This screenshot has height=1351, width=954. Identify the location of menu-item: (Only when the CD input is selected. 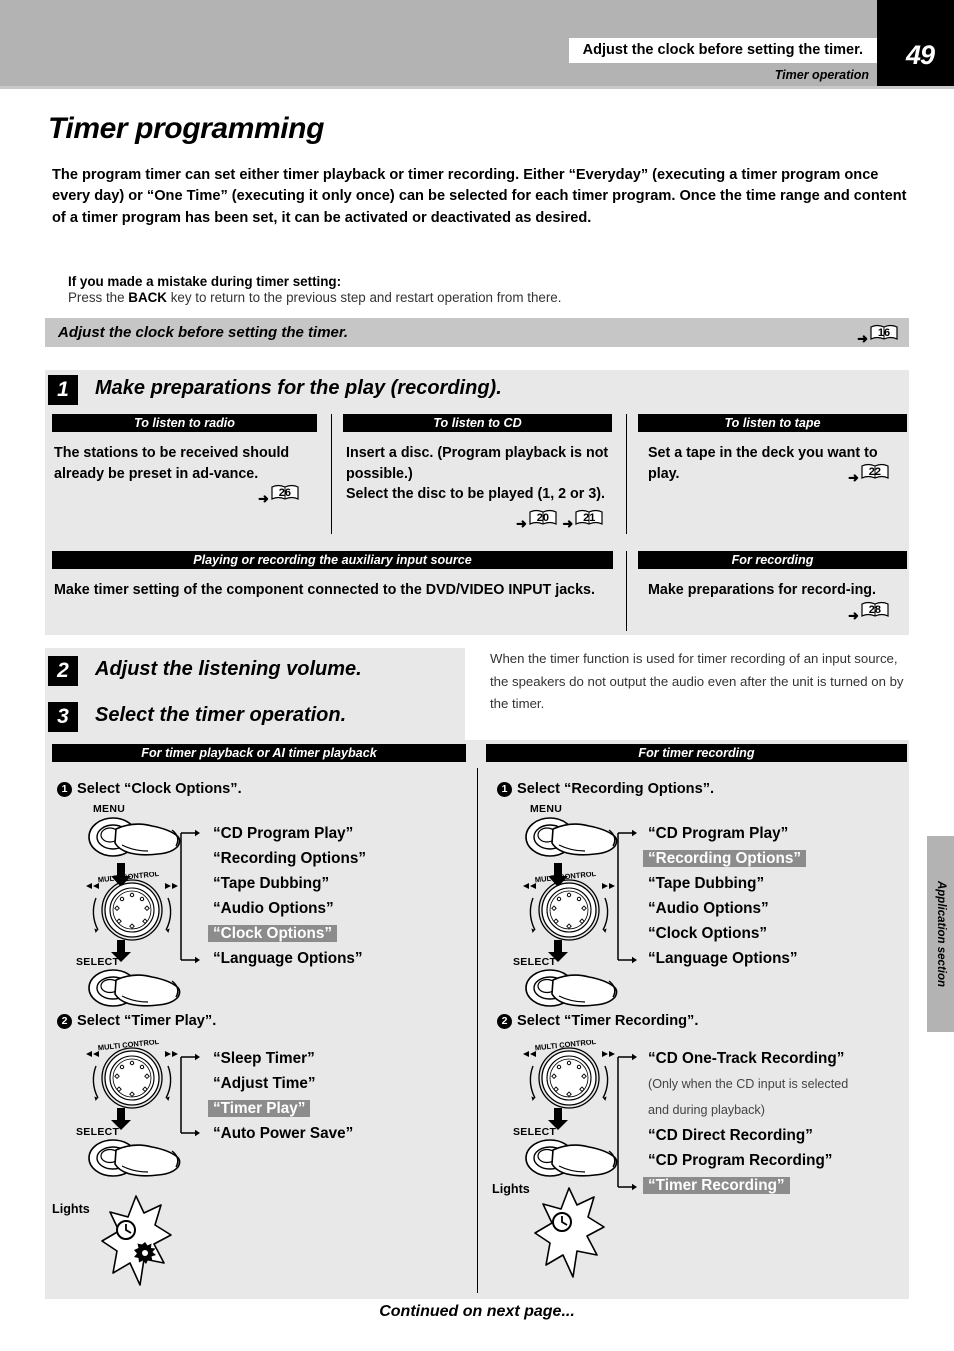
(748, 1084).